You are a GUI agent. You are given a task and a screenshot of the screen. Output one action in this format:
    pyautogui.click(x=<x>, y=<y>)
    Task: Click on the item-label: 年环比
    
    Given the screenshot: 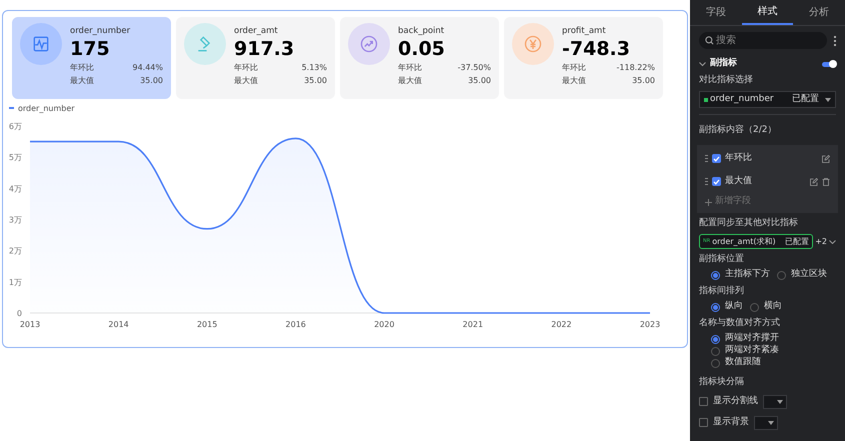 What is the action you would take?
    pyautogui.click(x=739, y=158)
    